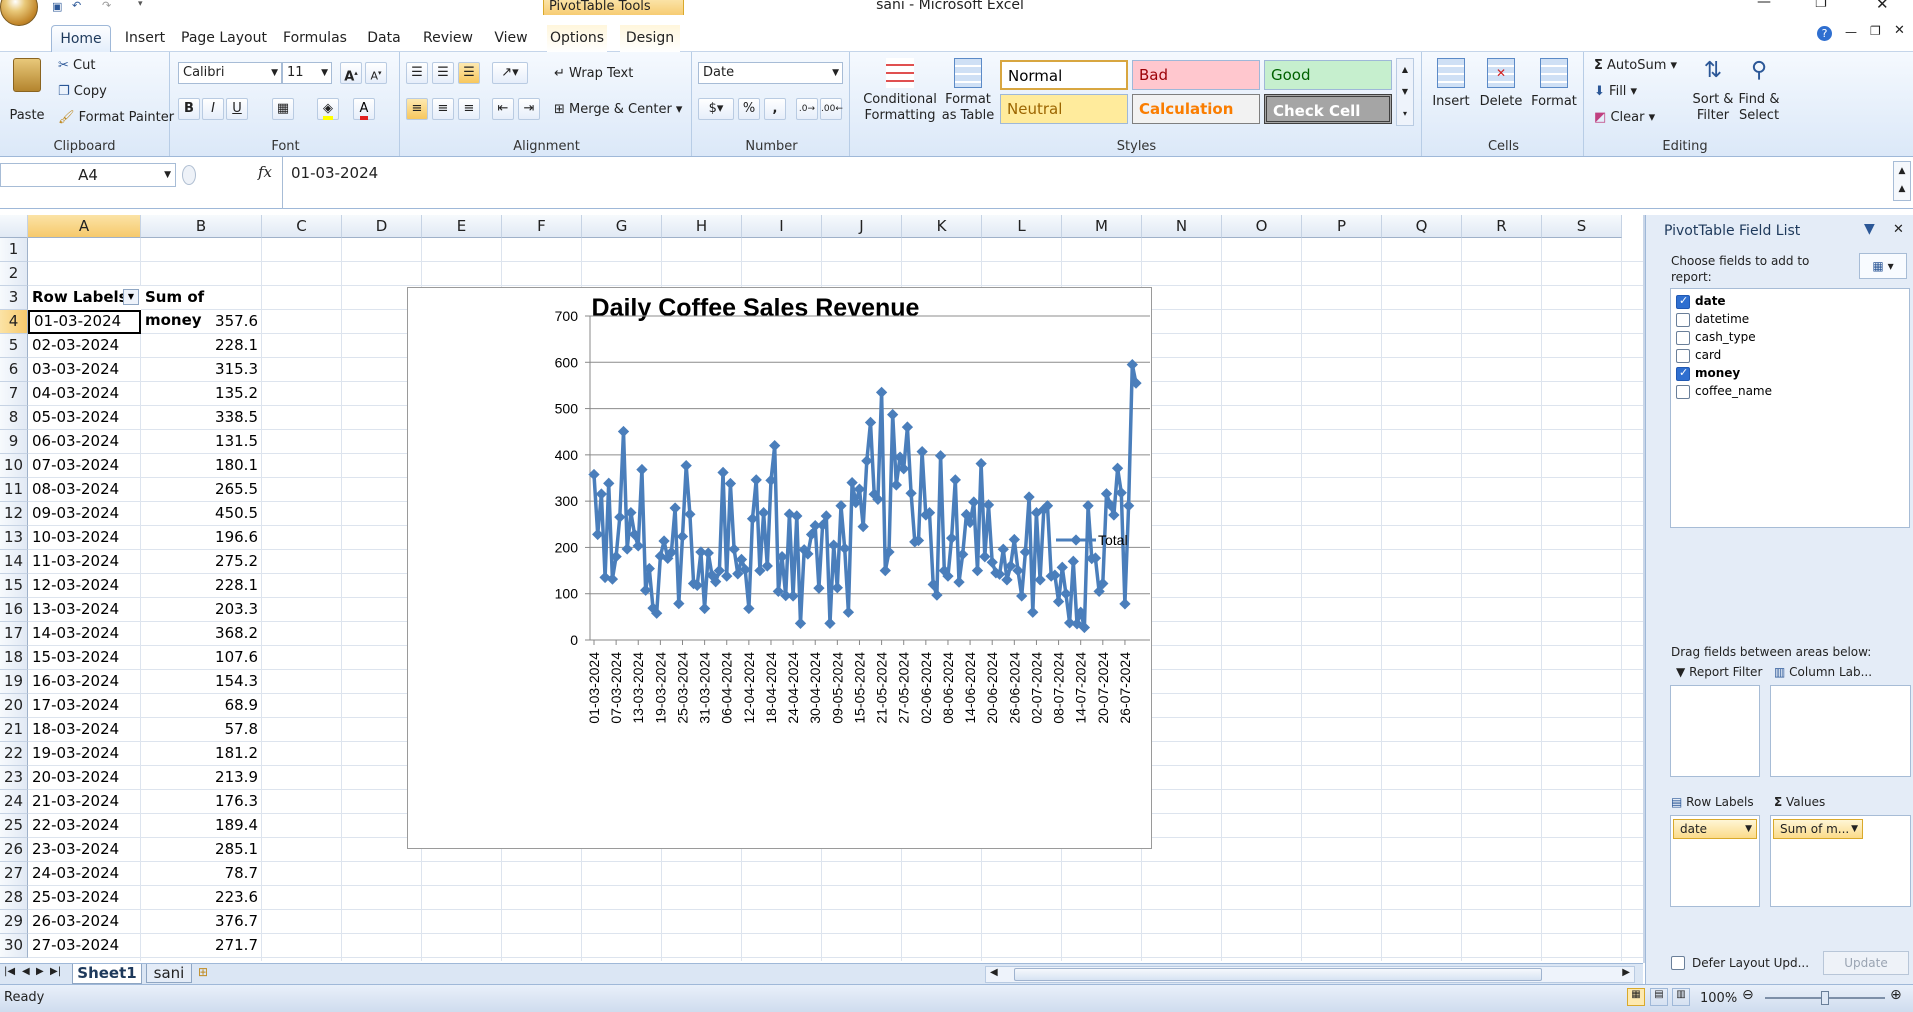 This screenshot has width=1913, height=1012. I want to click on row-header: 23, so click(14, 778).